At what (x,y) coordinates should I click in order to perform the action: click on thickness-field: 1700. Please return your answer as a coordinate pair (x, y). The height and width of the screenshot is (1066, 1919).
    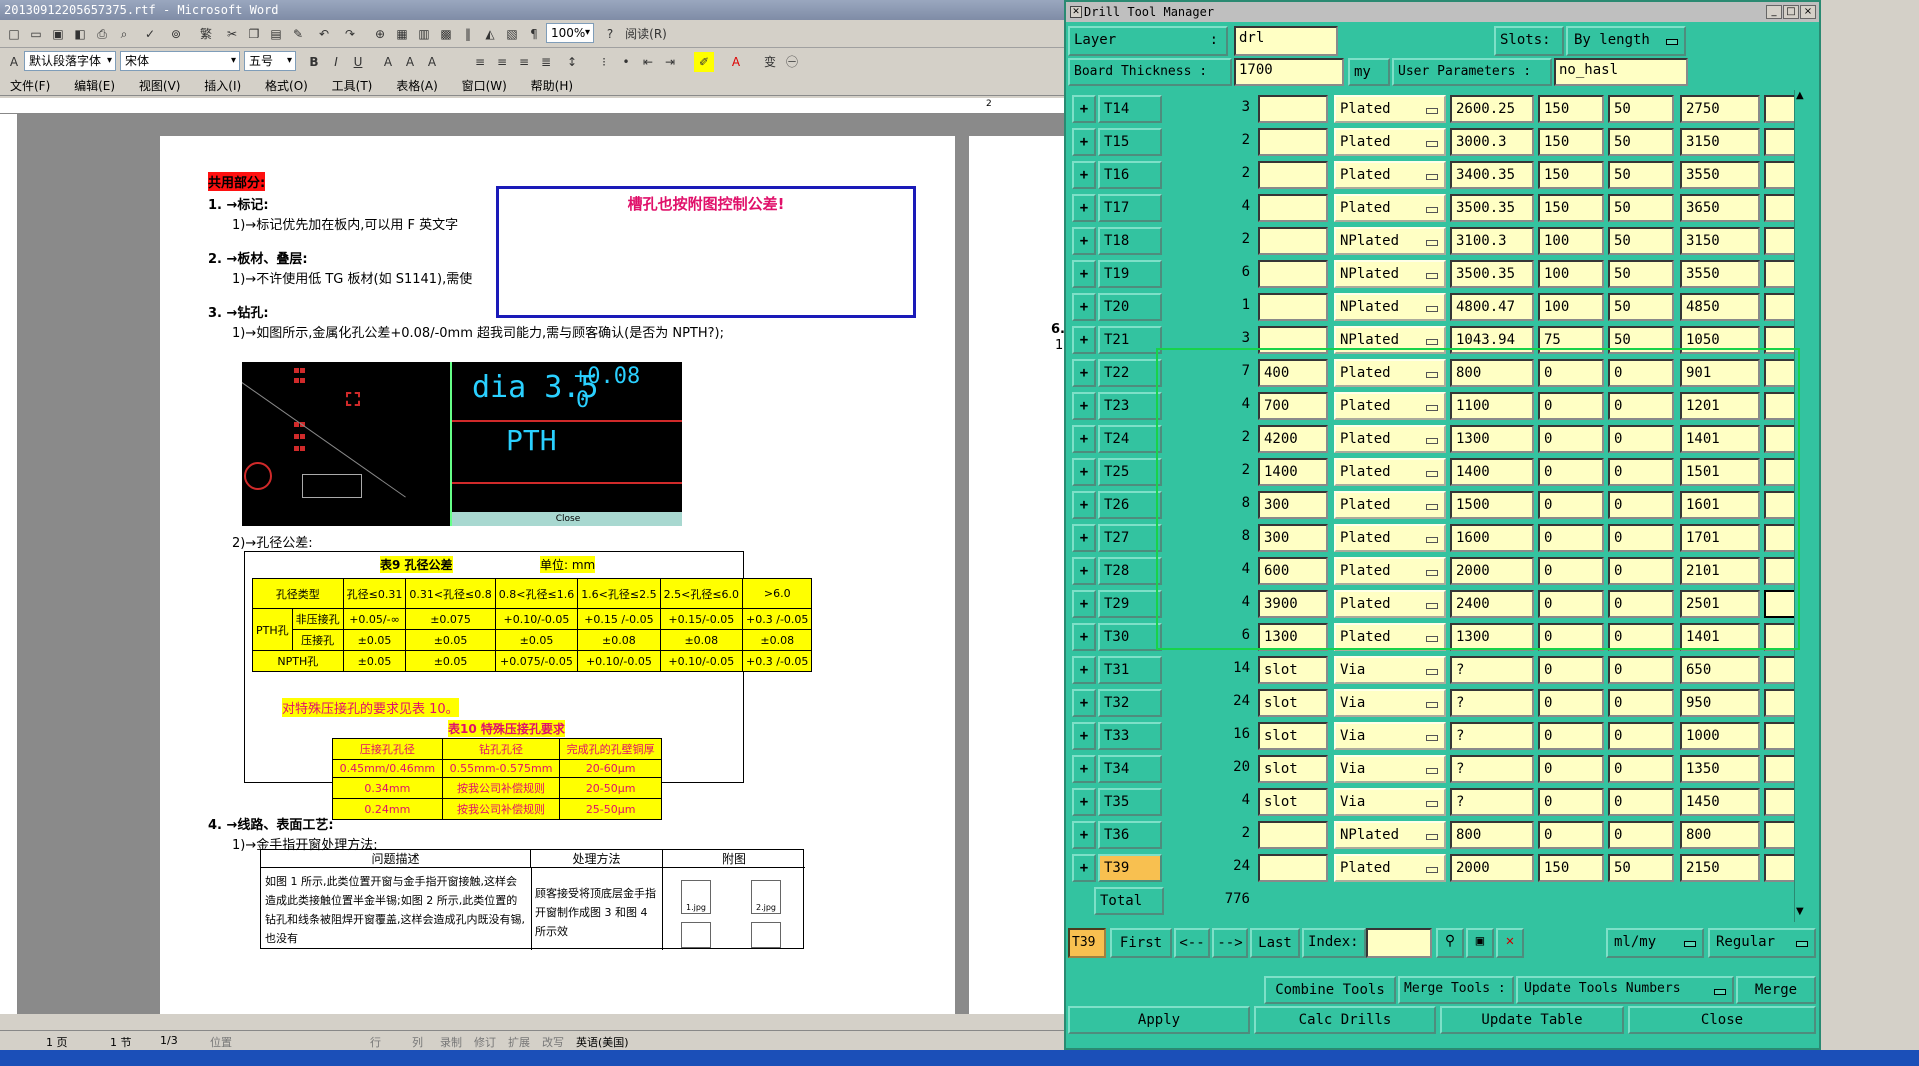
    Looking at the image, I should click on (1289, 72).